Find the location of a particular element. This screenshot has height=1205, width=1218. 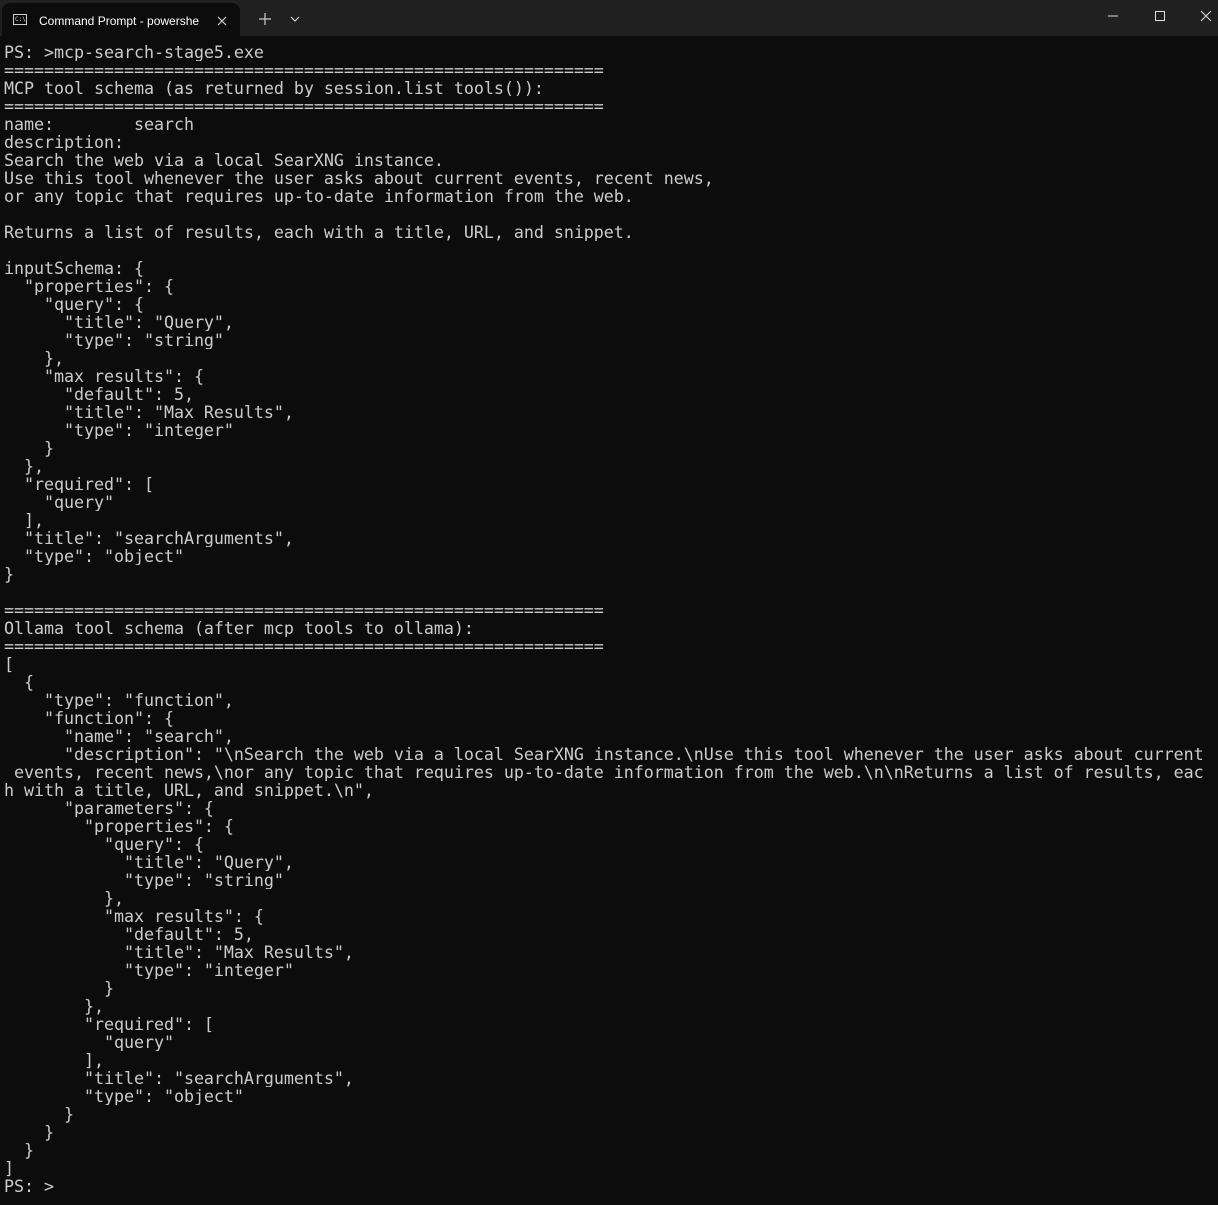

command-prompt-icon: C:\ is located at coordinates (20, 19).